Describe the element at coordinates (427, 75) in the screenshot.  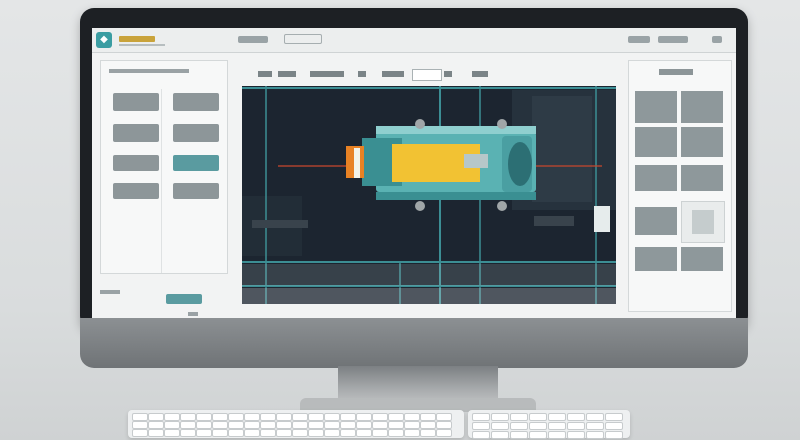
I see `vt-input` at that location.